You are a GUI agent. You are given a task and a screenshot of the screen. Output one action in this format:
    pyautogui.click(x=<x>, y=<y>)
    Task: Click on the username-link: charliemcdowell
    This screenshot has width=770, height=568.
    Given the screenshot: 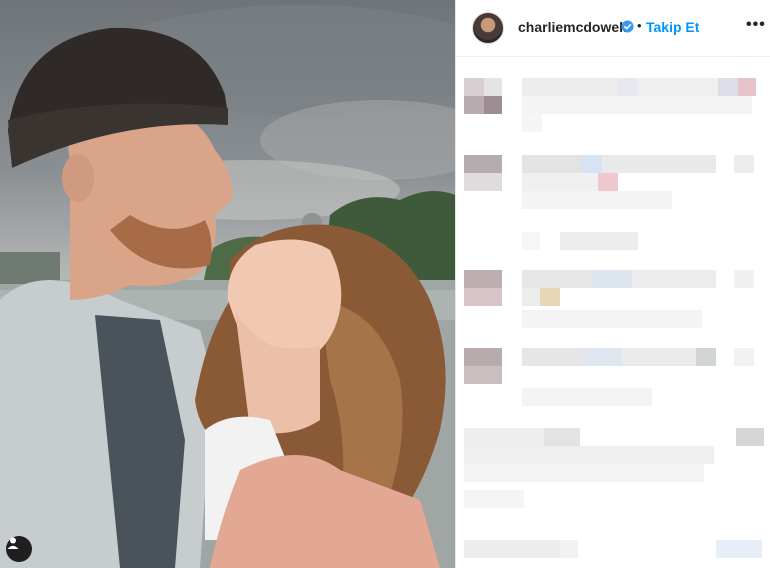 What is the action you would take?
    pyautogui.click(x=572, y=27)
    